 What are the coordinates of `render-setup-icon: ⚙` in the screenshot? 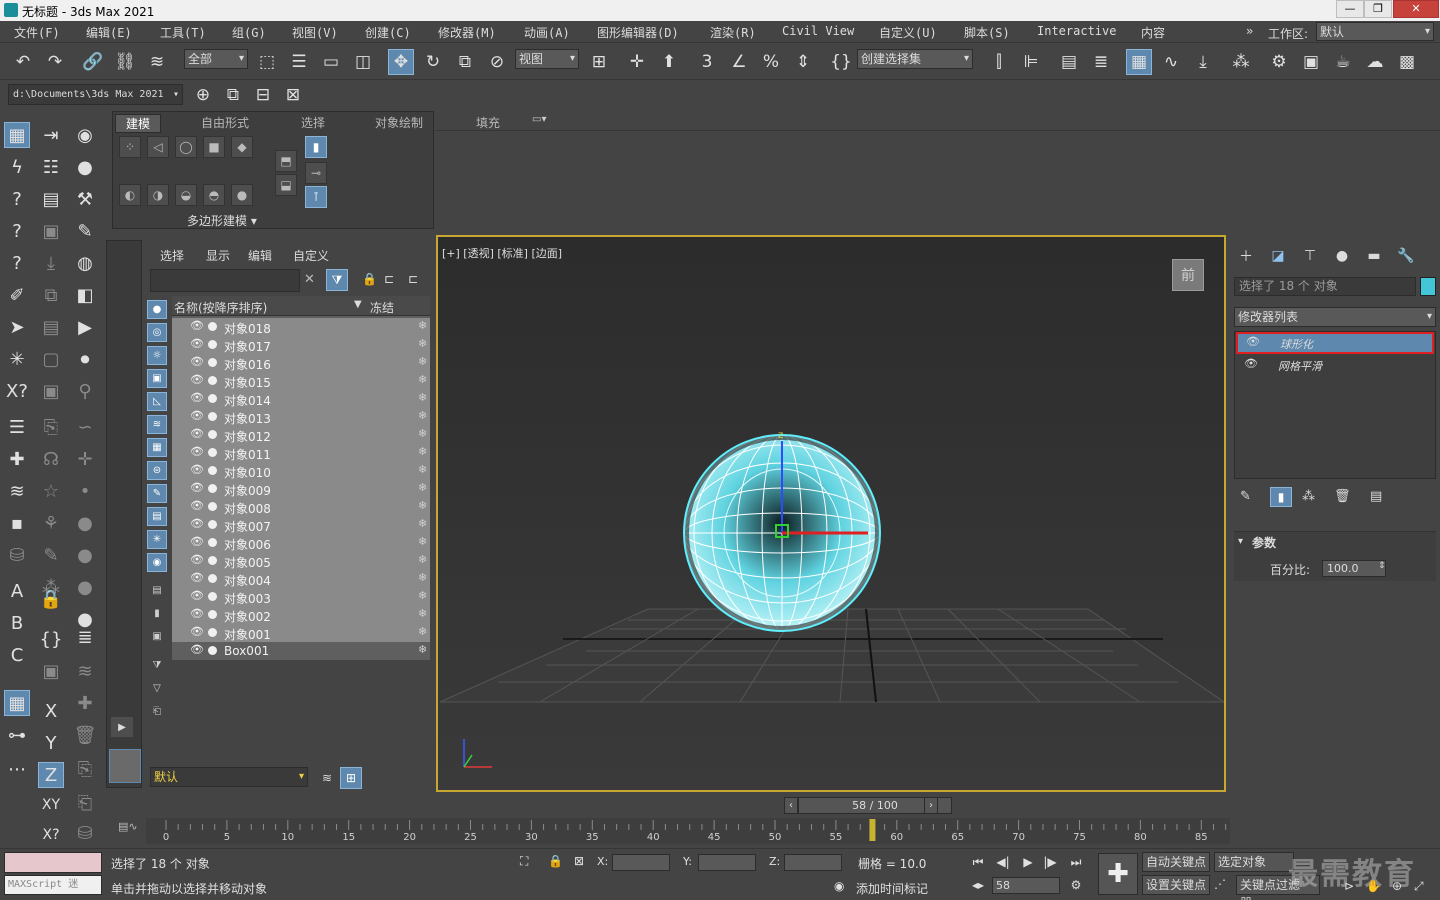 It's located at (1279, 62).